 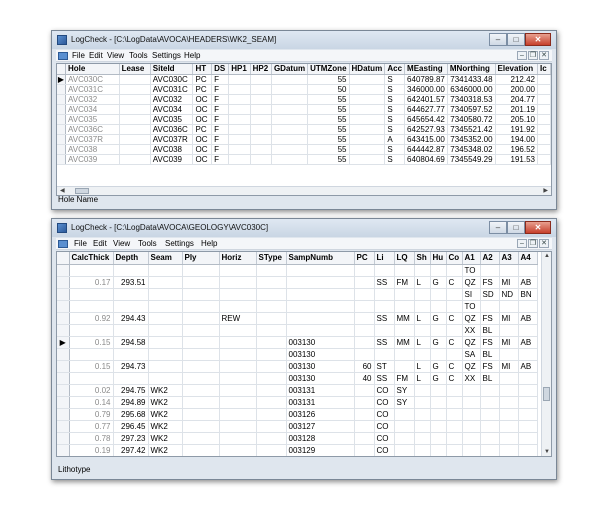 What do you see at coordinates (165, 450) in the screenshot?
I see `table-cell: WK2` at bounding box center [165, 450].